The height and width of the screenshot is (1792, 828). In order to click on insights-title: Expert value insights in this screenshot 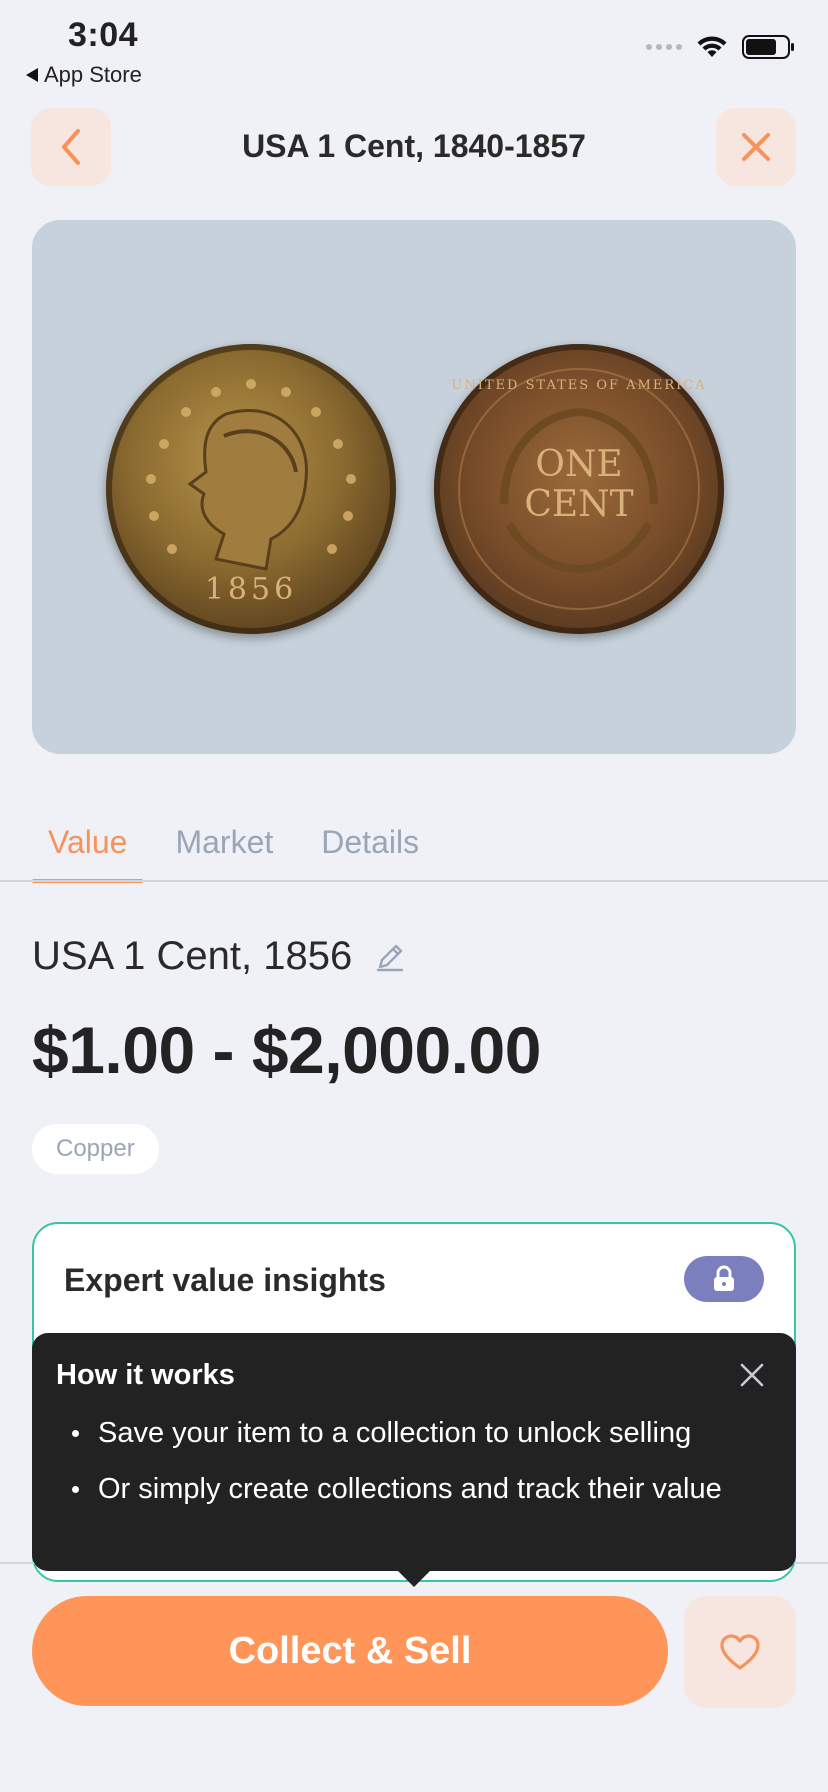, I will do `click(225, 1280)`.